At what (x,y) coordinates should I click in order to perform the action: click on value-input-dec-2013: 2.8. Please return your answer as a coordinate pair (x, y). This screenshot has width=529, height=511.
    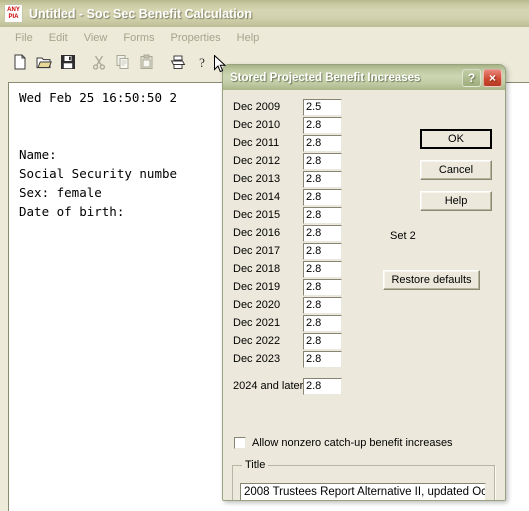
    Looking at the image, I should click on (322, 179).